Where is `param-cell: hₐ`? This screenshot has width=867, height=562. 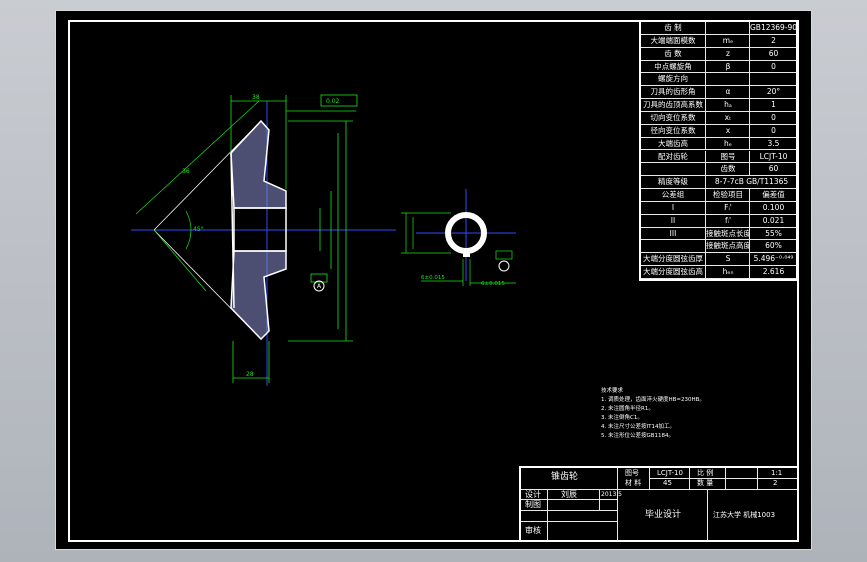 param-cell: hₐ is located at coordinates (727, 105).